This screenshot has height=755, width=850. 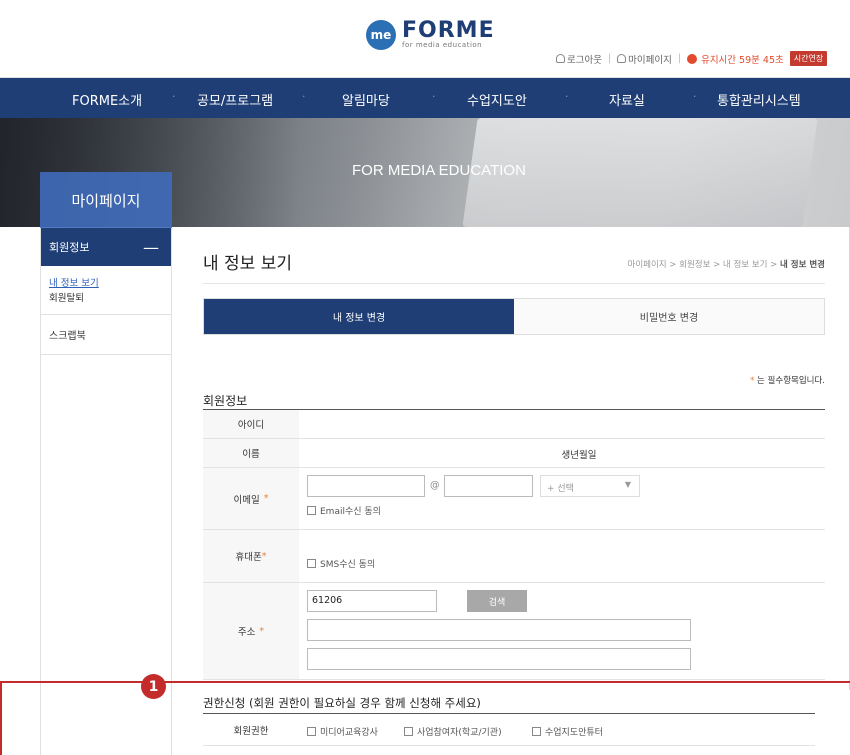 What do you see at coordinates (442, 45) in the screenshot?
I see `logo-subtitle: for media education` at bounding box center [442, 45].